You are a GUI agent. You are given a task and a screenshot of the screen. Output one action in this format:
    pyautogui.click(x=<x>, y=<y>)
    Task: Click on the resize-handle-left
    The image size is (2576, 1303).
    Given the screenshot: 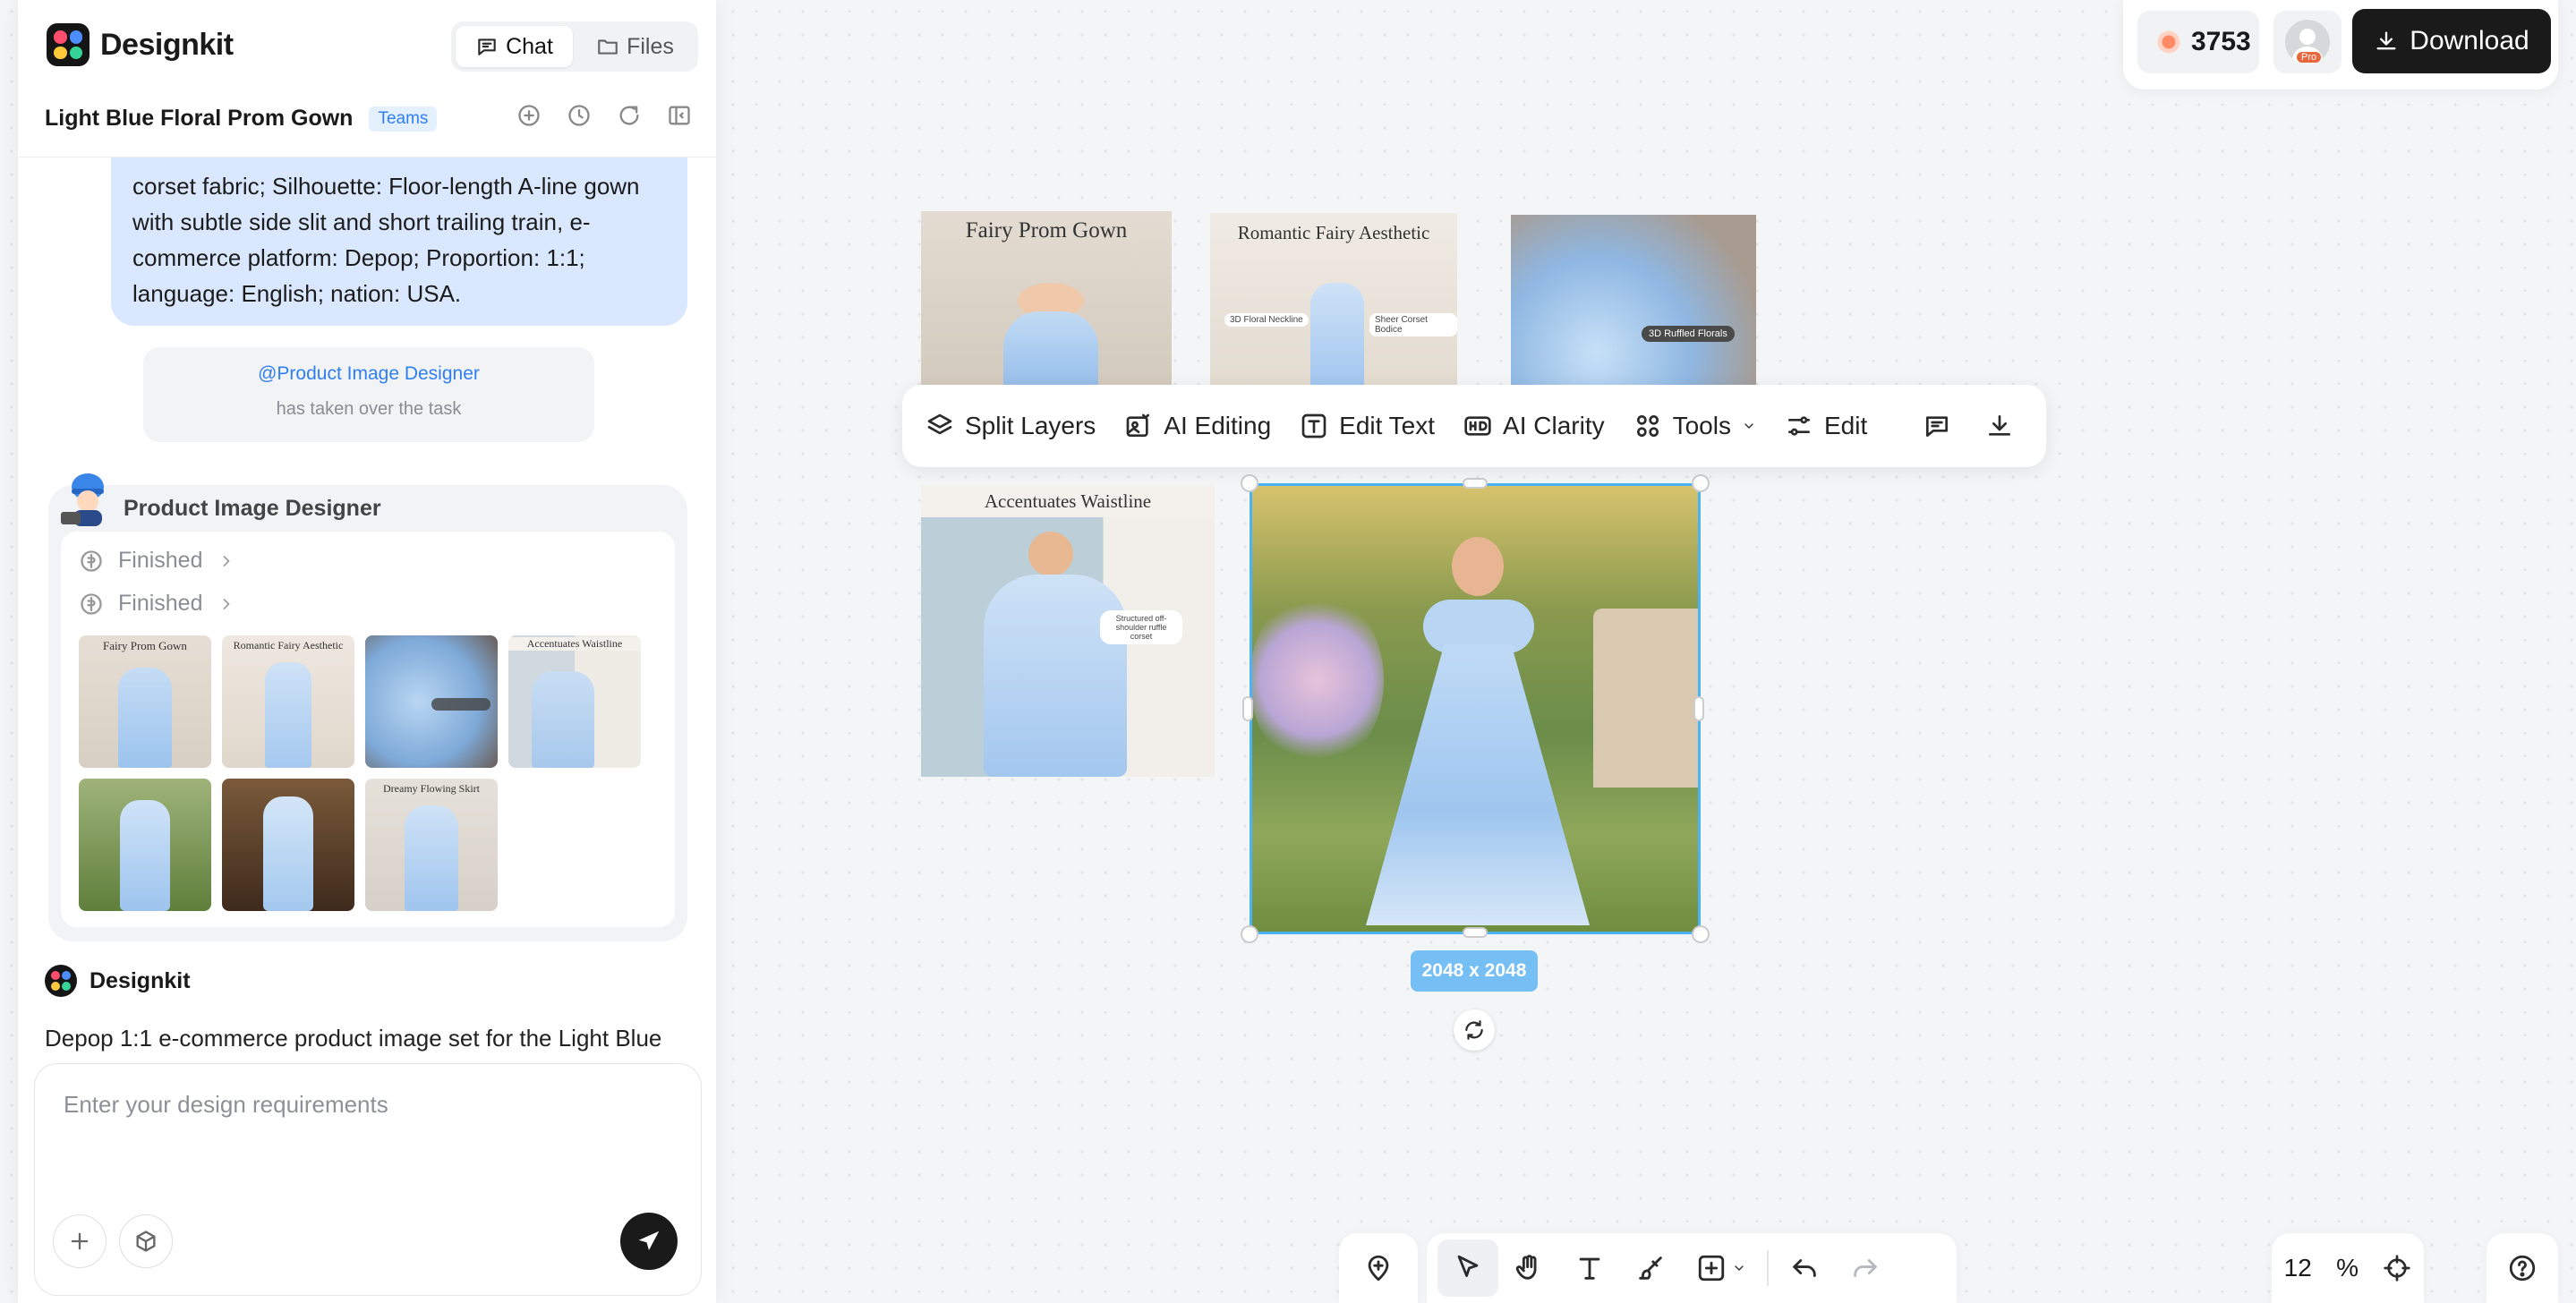 What is the action you would take?
    pyautogui.click(x=1247, y=708)
    